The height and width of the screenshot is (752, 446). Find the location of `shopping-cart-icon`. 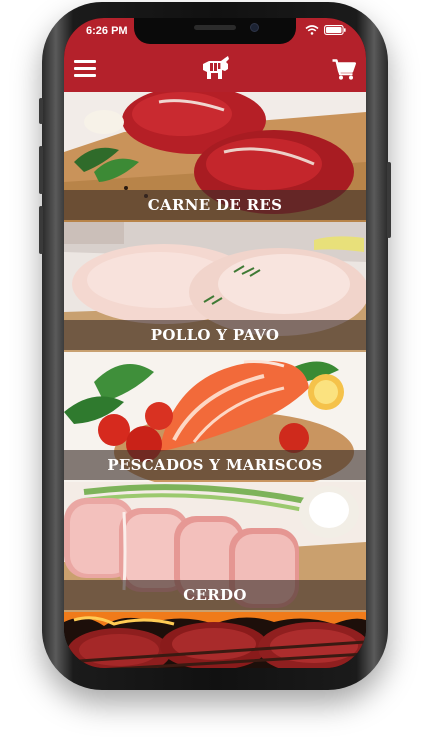

shopping-cart-icon is located at coordinates (344, 69).